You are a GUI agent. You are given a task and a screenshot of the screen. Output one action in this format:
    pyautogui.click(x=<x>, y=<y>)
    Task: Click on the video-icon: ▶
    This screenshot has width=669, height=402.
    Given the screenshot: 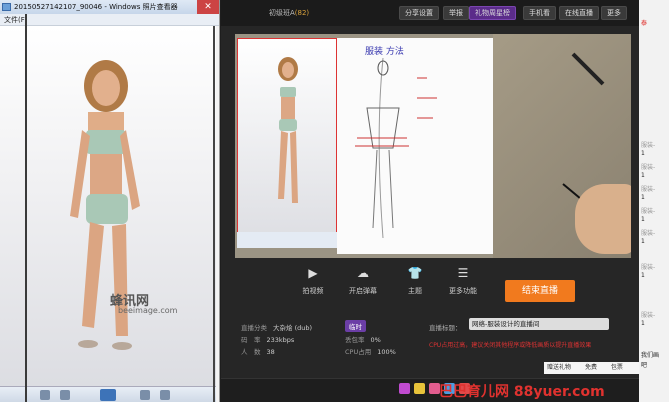 What is the action you would take?
    pyautogui.click(x=313, y=273)
    